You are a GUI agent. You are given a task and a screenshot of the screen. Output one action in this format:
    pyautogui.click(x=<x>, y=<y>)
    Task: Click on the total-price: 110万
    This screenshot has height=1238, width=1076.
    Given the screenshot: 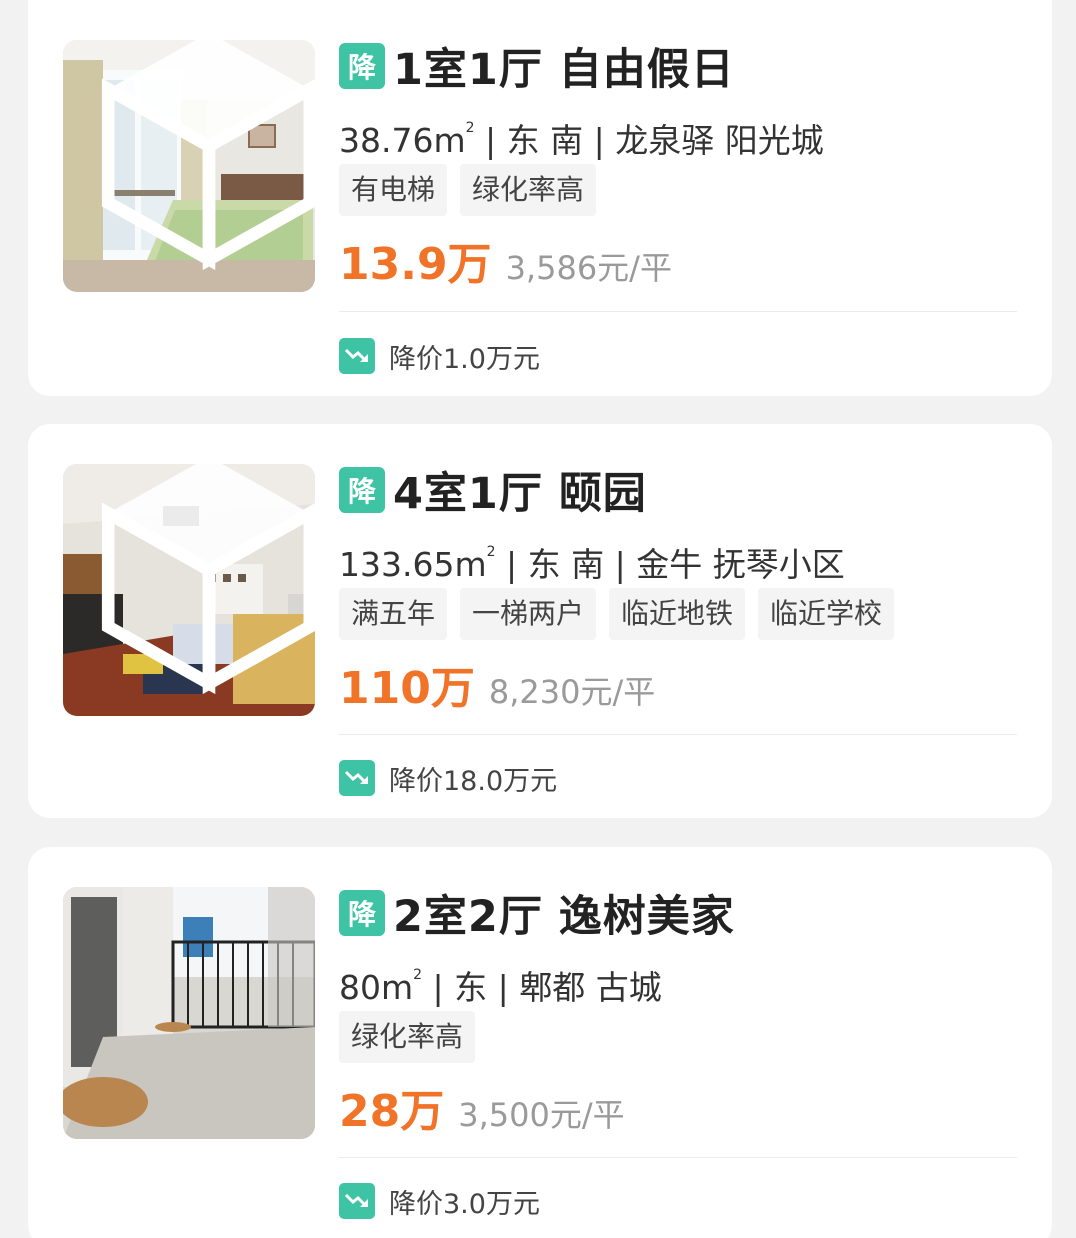 What is the action you would take?
    pyautogui.click(x=407, y=688)
    